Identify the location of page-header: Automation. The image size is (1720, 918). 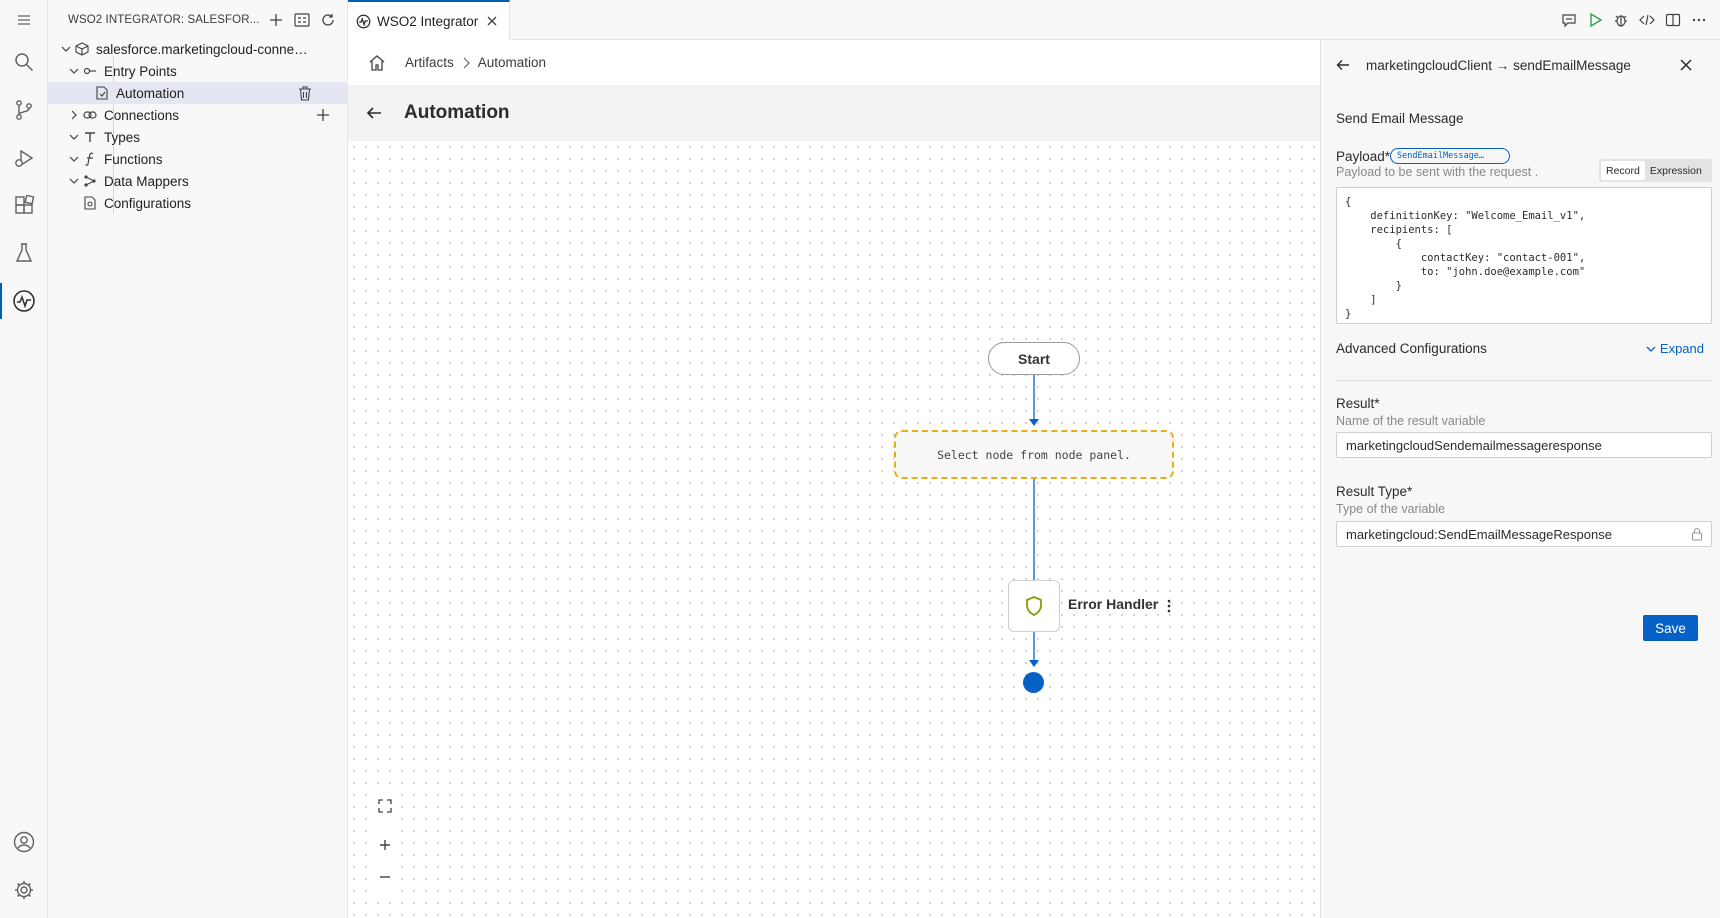
(834, 113).